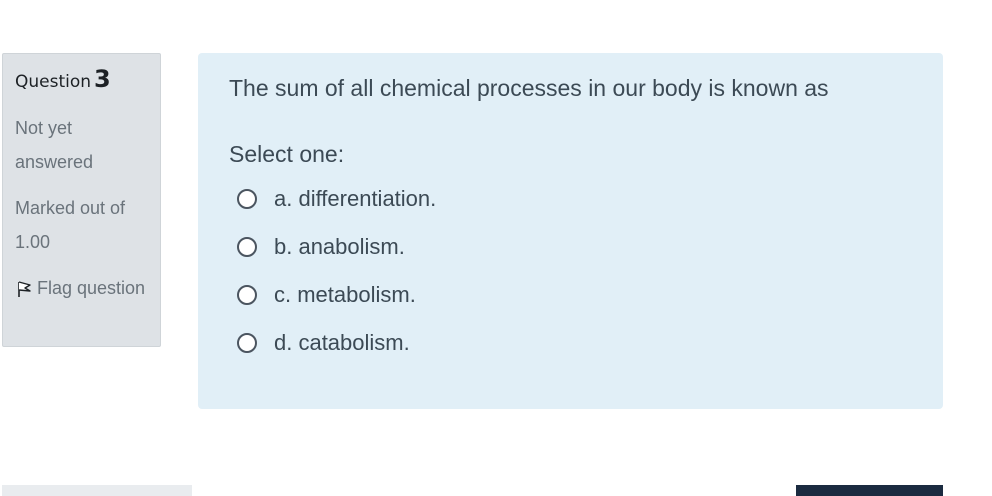  Describe the element at coordinates (342, 342) in the screenshot. I see `answer-option-label: d. catabolism.` at that location.